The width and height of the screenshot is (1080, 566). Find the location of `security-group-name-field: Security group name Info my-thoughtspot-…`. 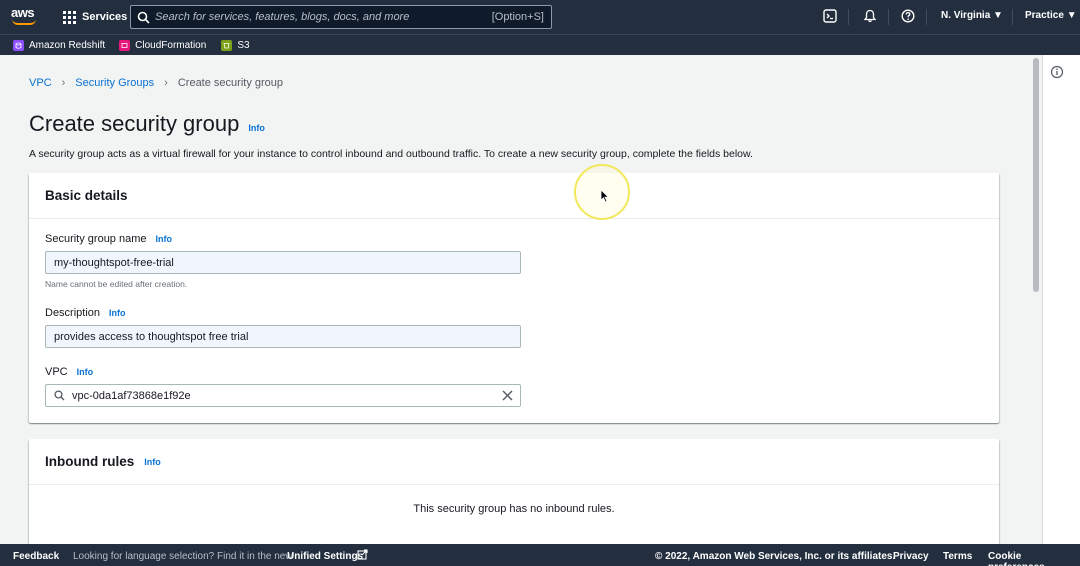

security-group-name-field: Security group name Info my-thoughtspot-… is located at coordinates (283, 261).